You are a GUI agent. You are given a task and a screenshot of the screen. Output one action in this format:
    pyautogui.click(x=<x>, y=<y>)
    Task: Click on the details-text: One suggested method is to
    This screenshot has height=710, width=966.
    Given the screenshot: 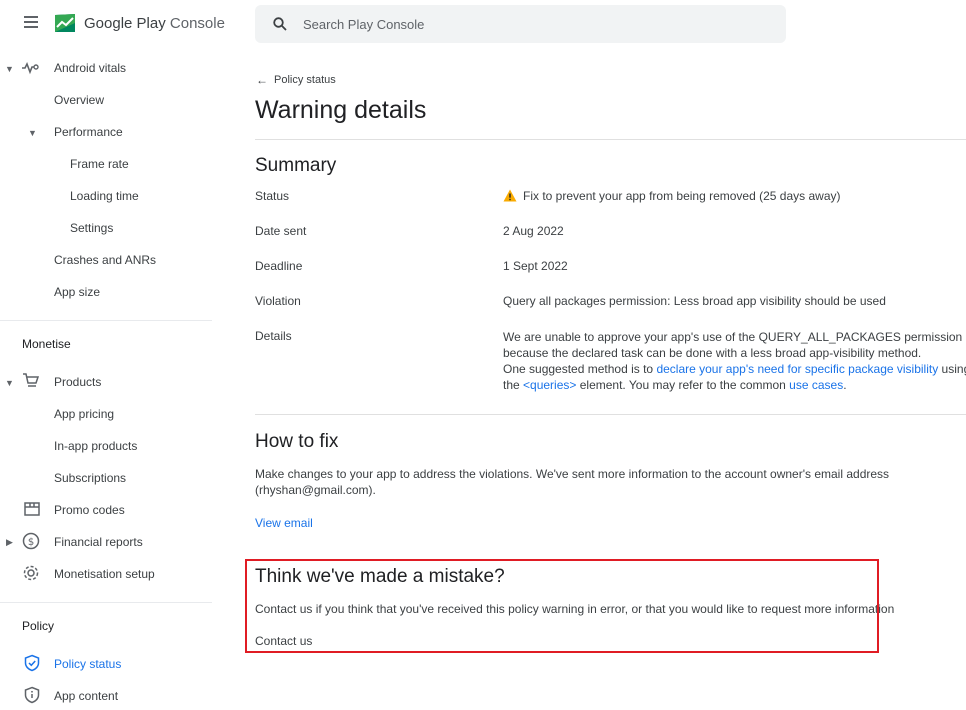 What is the action you would take?
    pyautogui.click(x=580, y=369)
    